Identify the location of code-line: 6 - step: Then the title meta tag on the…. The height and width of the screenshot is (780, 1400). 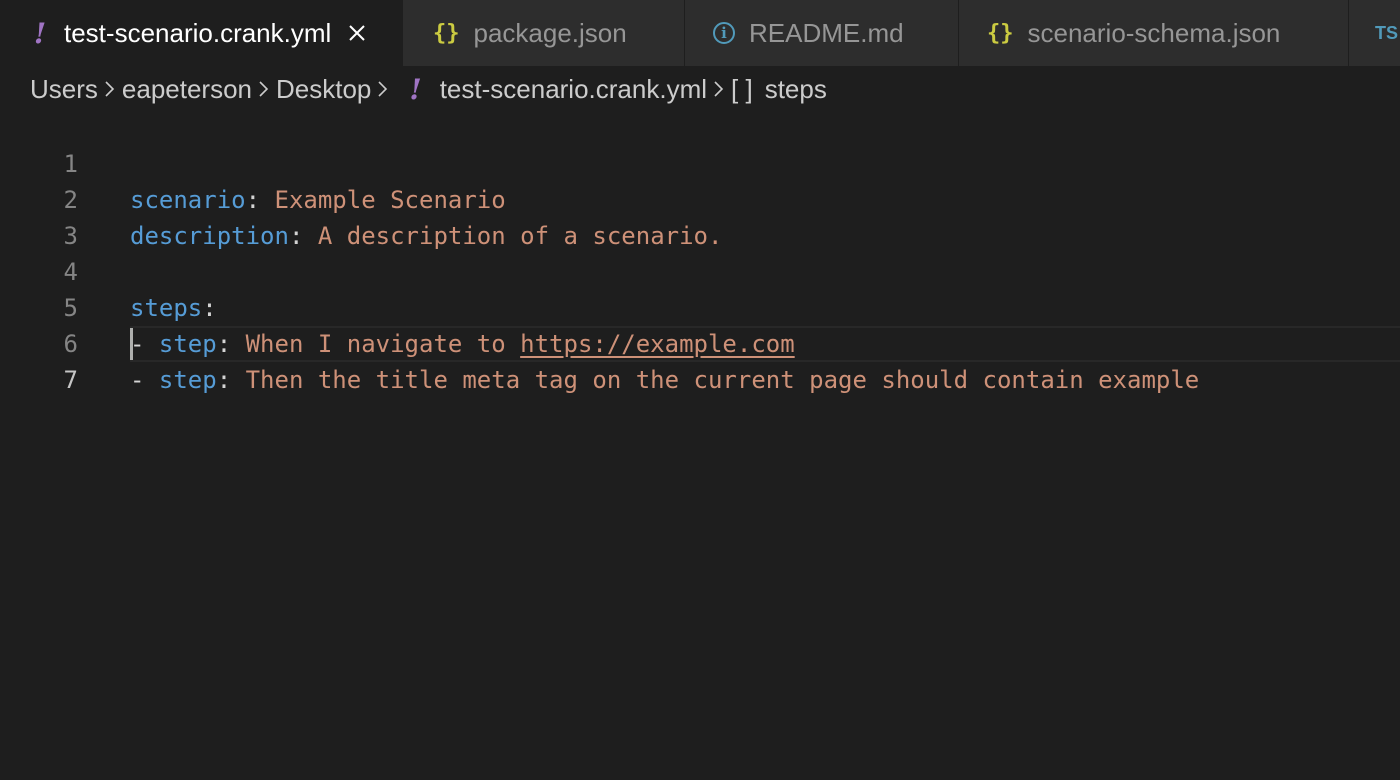
(700, 342).